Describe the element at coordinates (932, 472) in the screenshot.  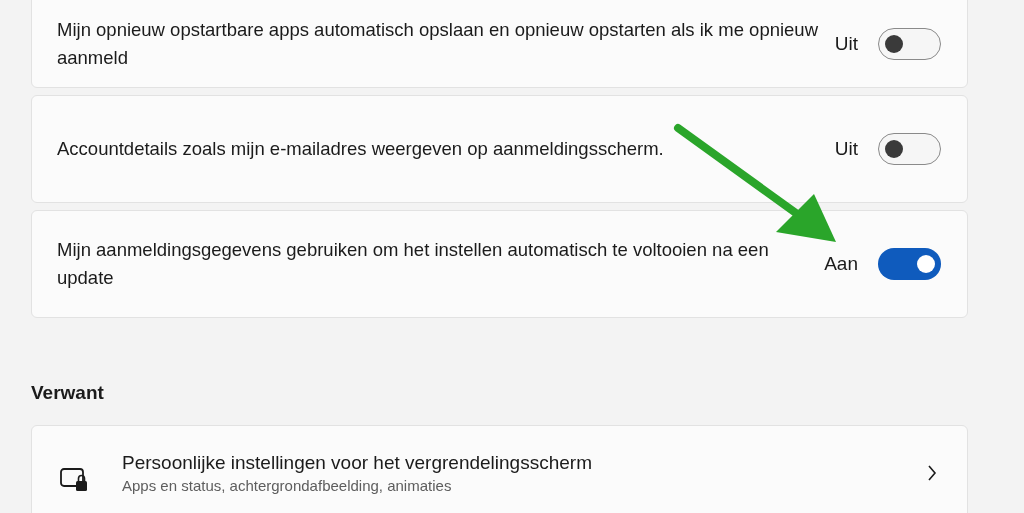
I see `chevron-right-icon` at that location.